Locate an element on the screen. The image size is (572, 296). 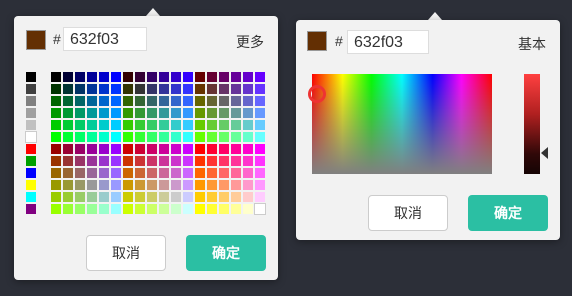
spectrum-picker-handle is located at coordinates (317, 94).